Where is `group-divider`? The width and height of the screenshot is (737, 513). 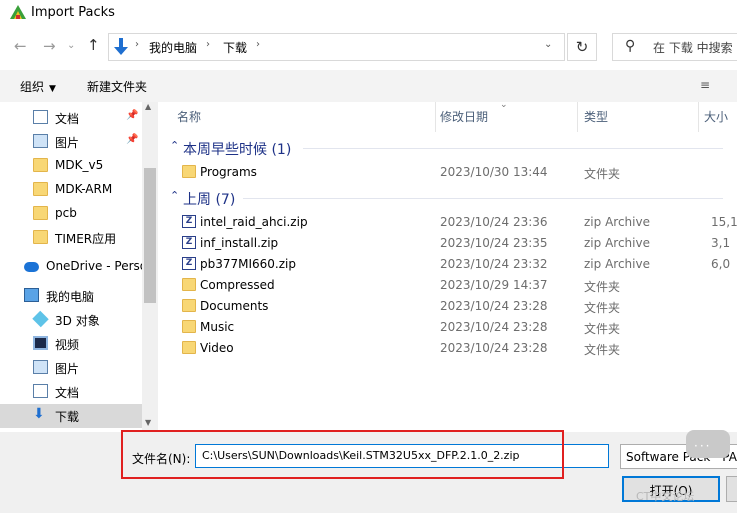 group-divider is located at coordinates (513, 148).